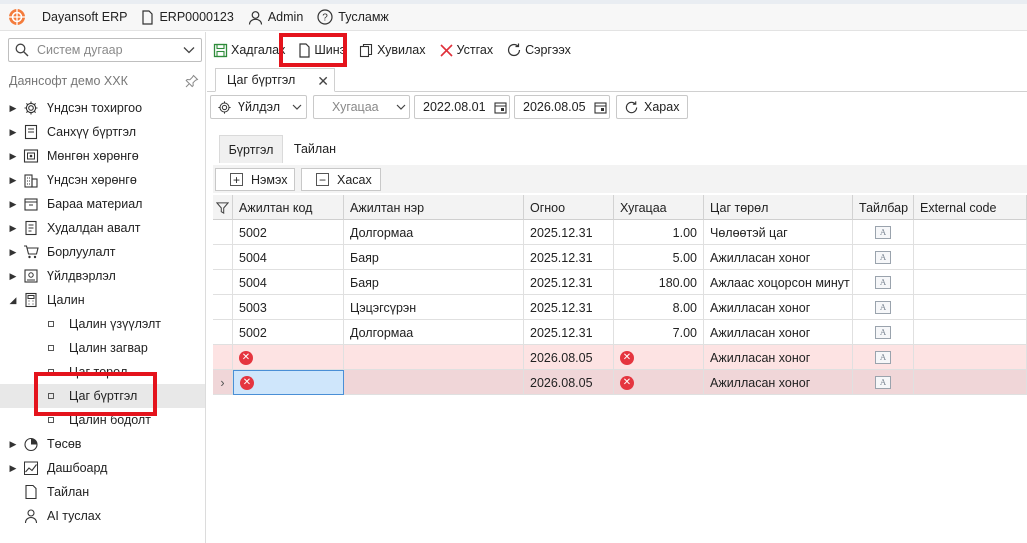  What do you see at coordinates (102, 468) in the screenshot?
I see `nav-item-dashboard: ▶ Дашбоард` at bounding box center [102, 468].